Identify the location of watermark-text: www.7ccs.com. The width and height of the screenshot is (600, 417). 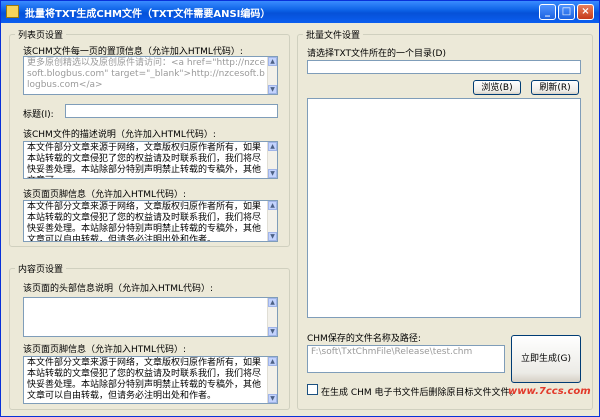
(549, 391).